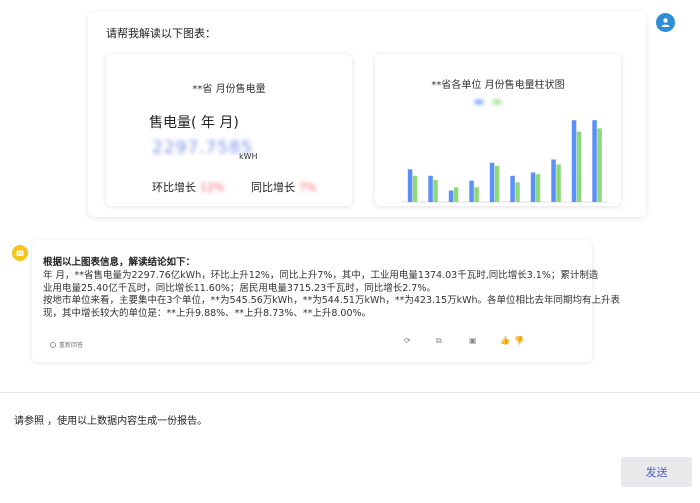 This screenshot has width=700, height=503. Describe the element at coordinates (110, 419) in the screenshot. I see `message-input: 请参照 ，使用以上数据内容生成一份报告。` at that location.